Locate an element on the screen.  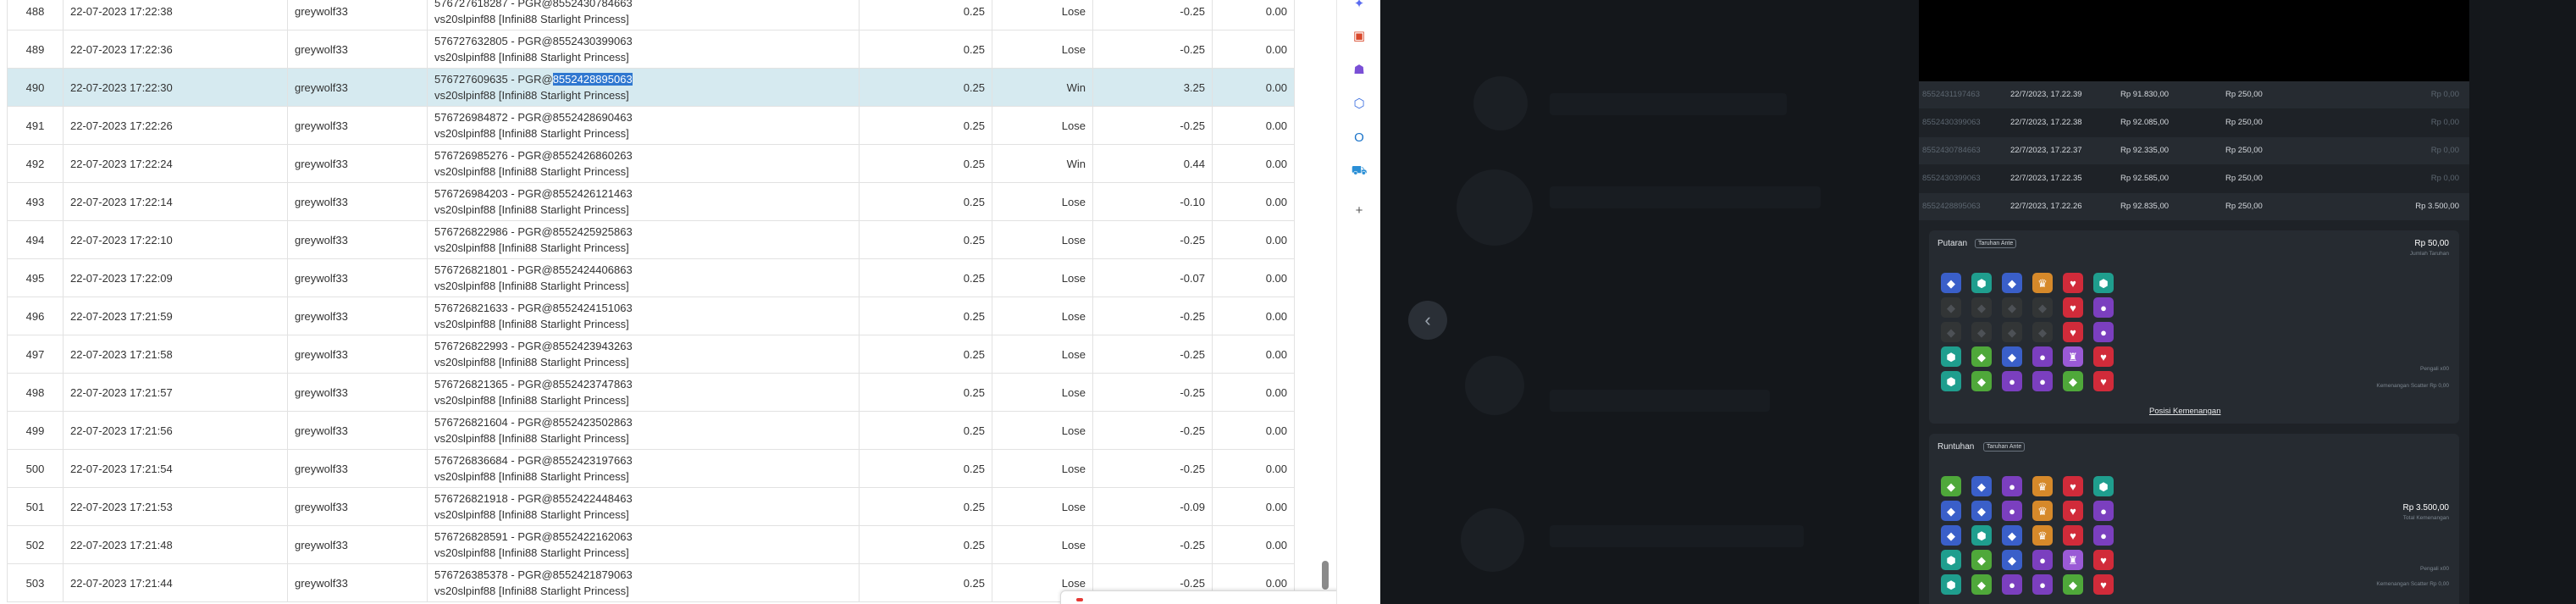
round-id: 8552431197463 is located at coordinates (1951, 94).